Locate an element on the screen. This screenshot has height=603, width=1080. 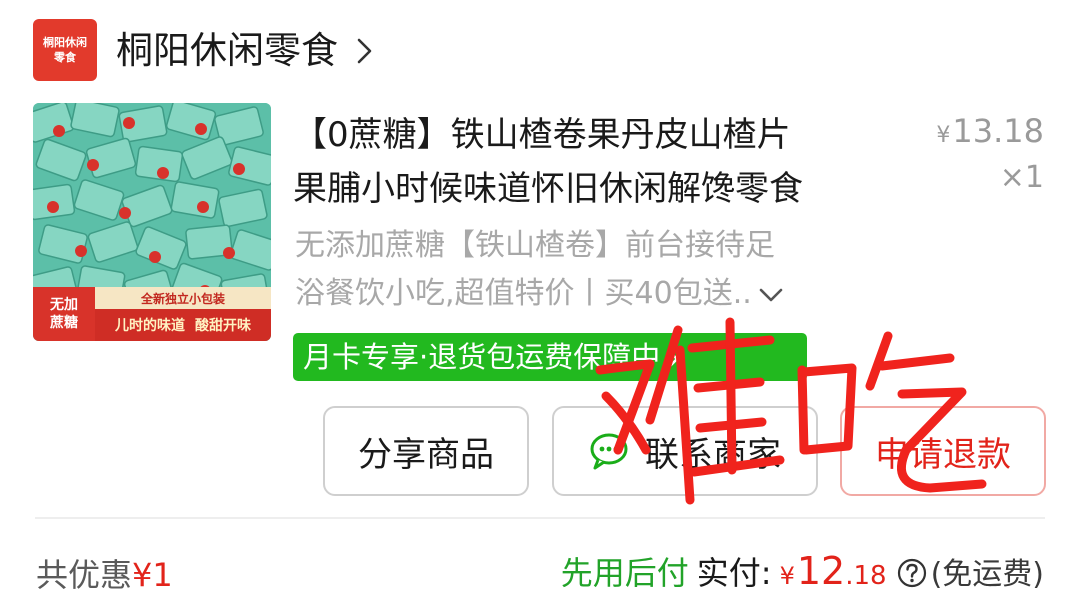
question-icon is located at coordinates (912, 573).